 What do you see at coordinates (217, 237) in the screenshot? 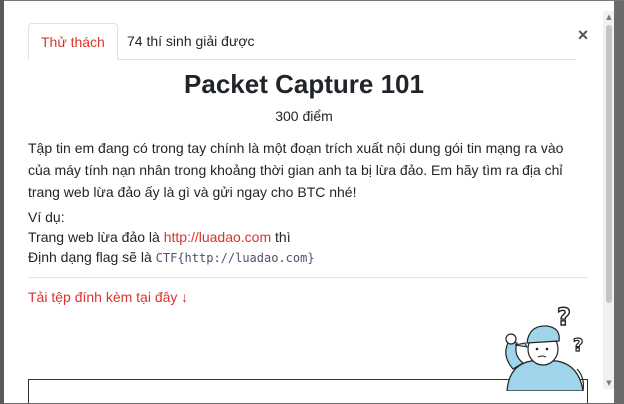
I see `example-url-link: http://luadao.com` at bounding box center [217, 237].